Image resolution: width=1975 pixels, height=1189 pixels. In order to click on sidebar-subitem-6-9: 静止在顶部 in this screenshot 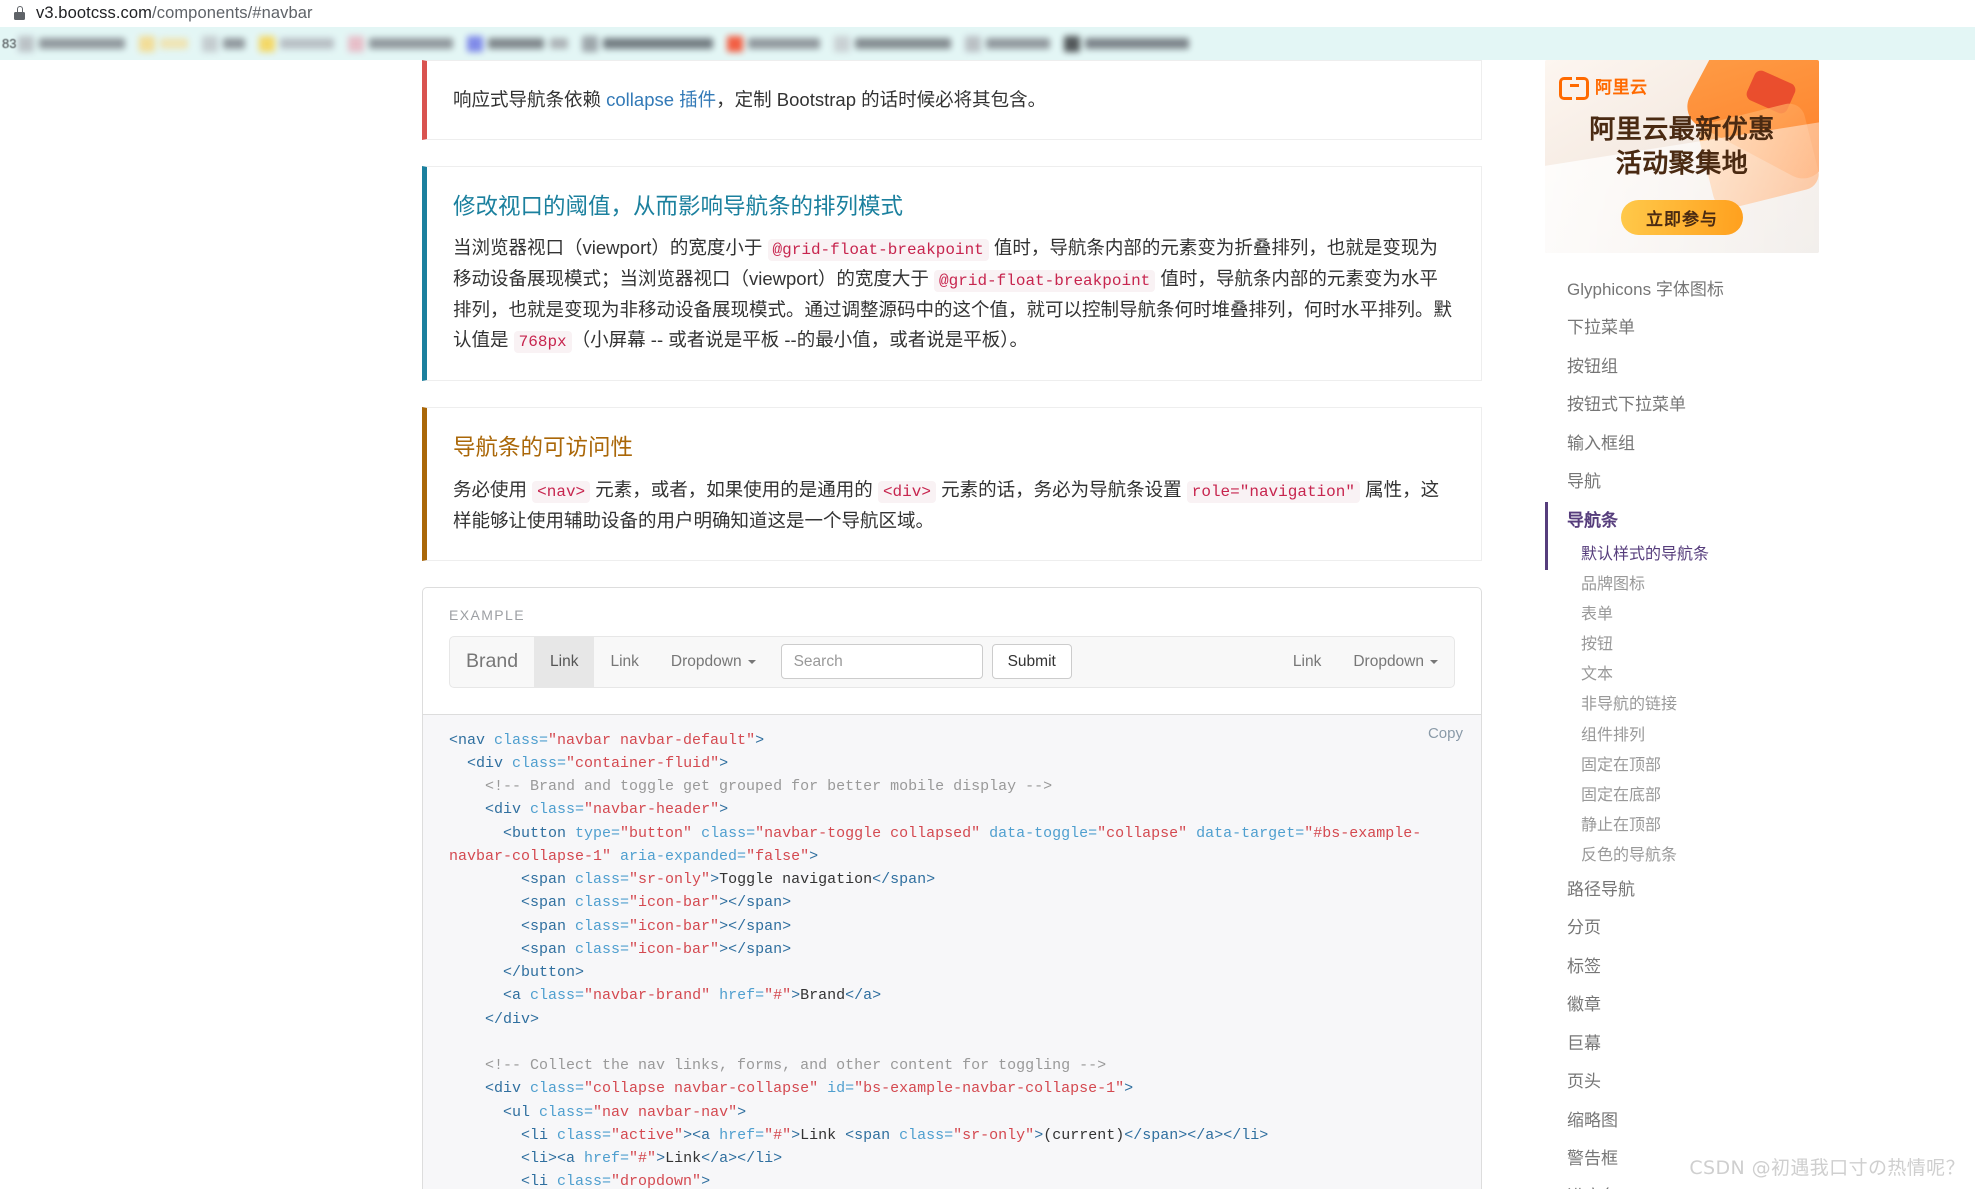, I will do `click(1695, 826)`.